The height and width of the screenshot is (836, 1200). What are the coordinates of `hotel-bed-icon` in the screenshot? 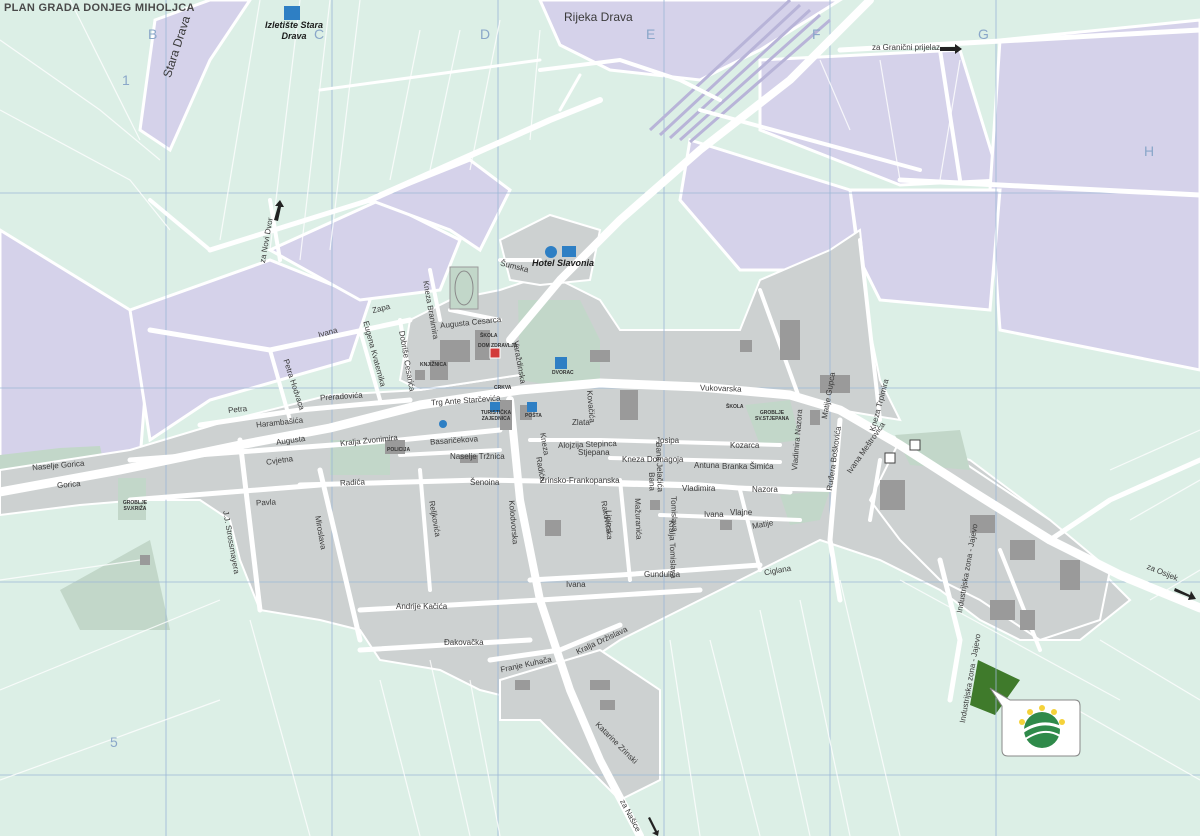 It's located at (569, 251).